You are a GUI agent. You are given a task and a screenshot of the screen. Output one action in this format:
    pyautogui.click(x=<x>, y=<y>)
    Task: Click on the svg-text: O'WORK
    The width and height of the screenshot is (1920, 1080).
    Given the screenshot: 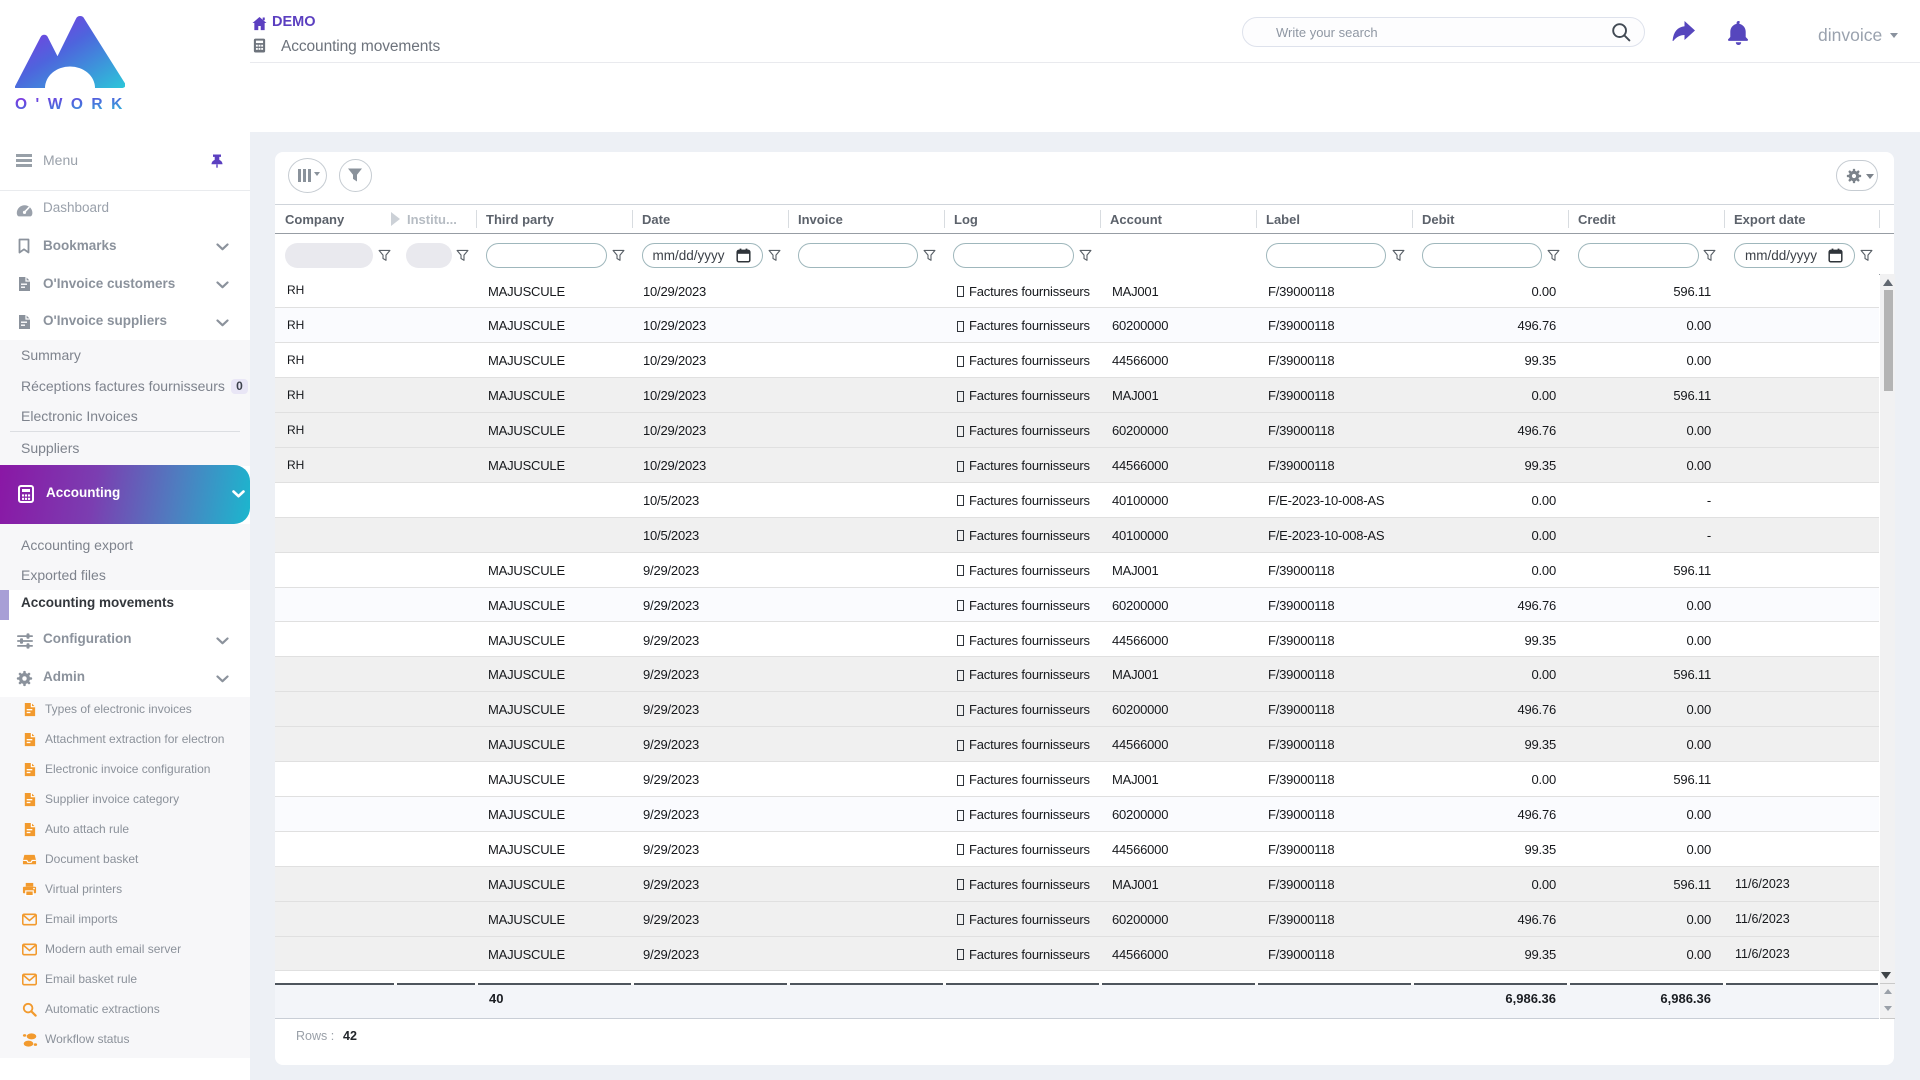 What is the action you would take?
    pyautogui.click(x=70, y=104)
    